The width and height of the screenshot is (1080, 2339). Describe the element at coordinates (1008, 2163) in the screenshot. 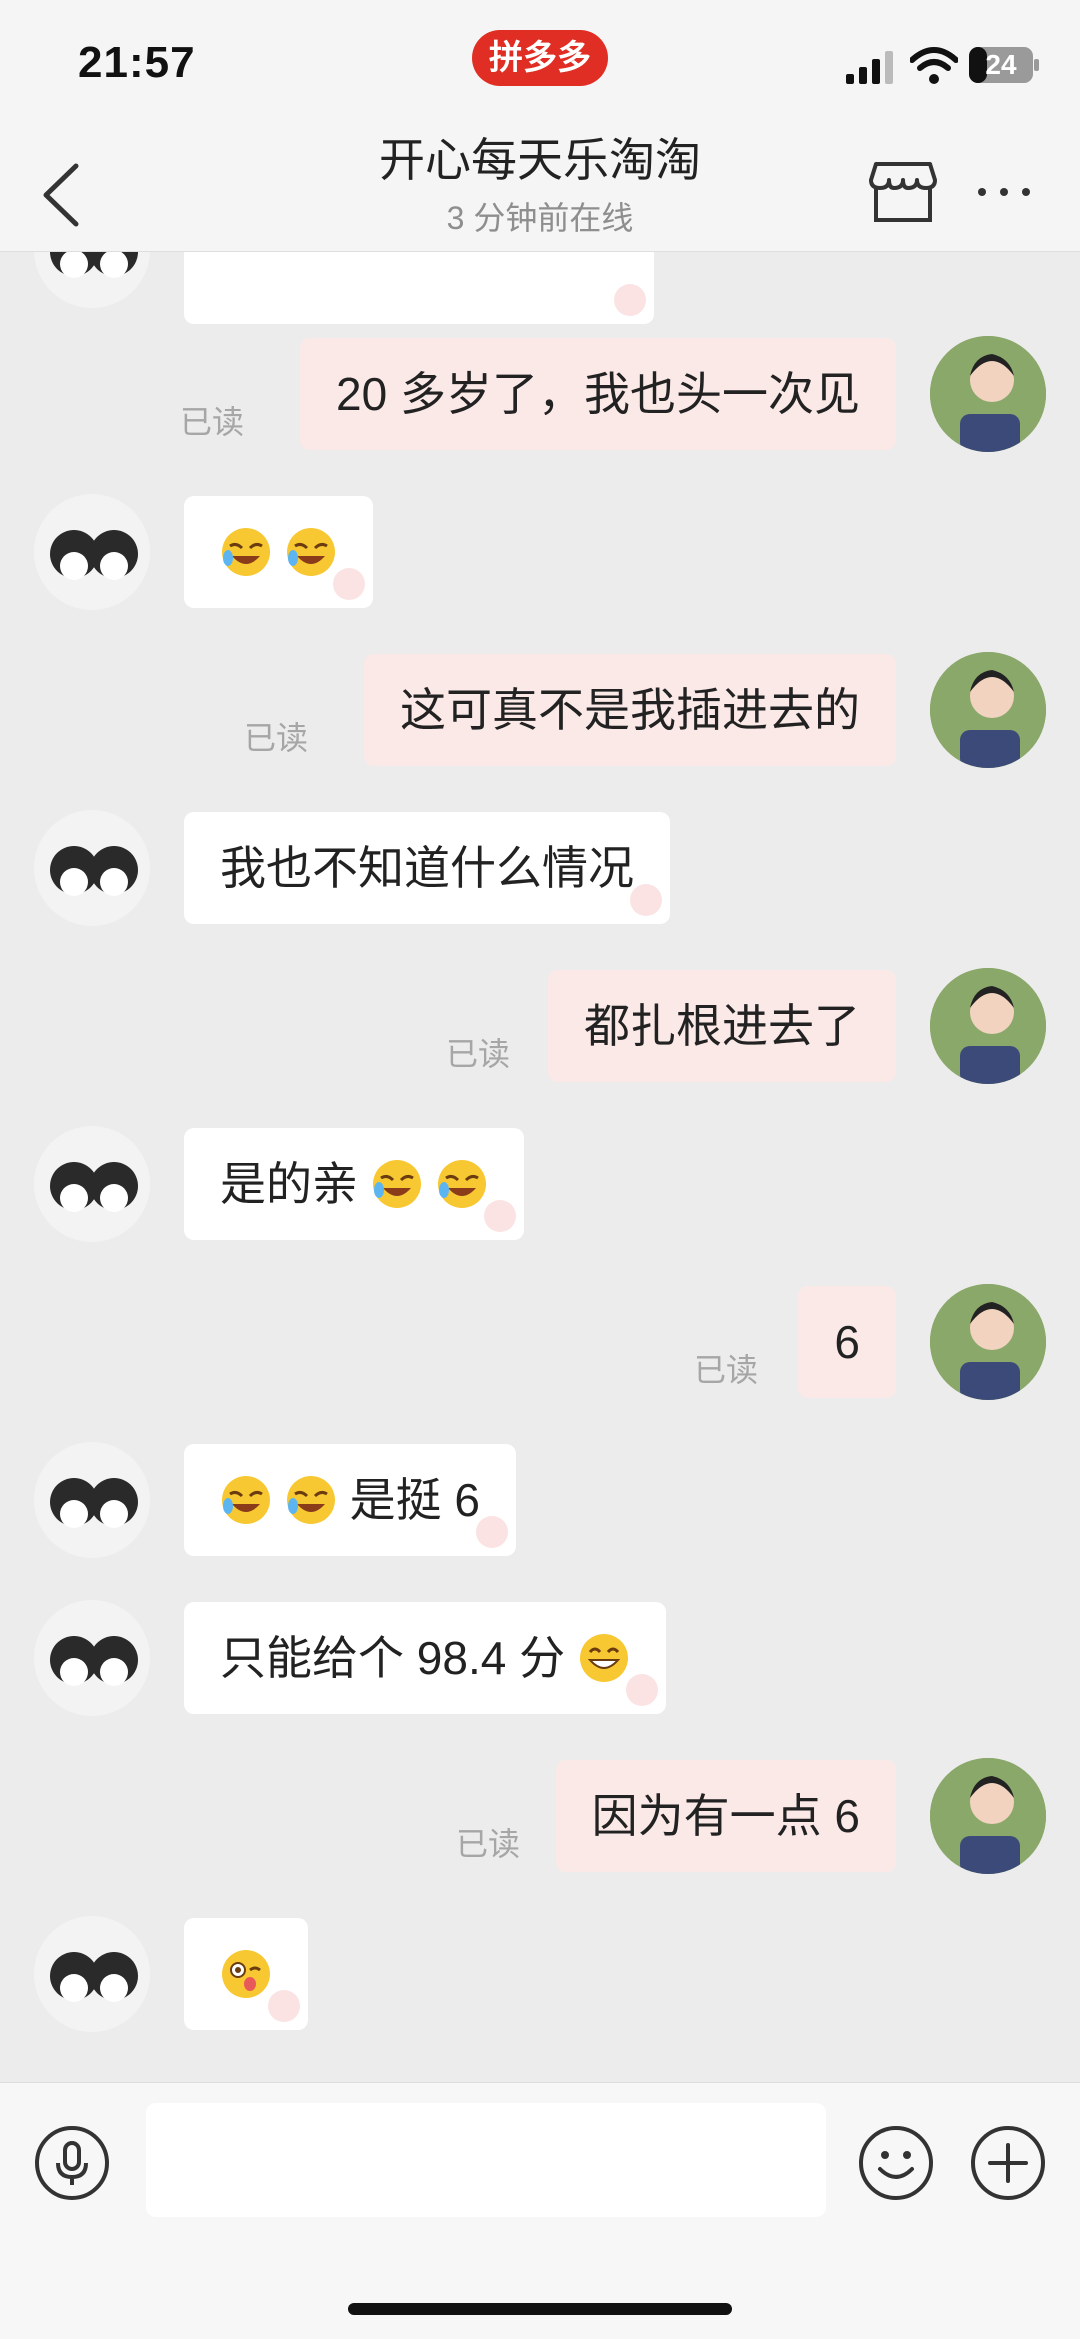

I see `plus-icon` at that location.